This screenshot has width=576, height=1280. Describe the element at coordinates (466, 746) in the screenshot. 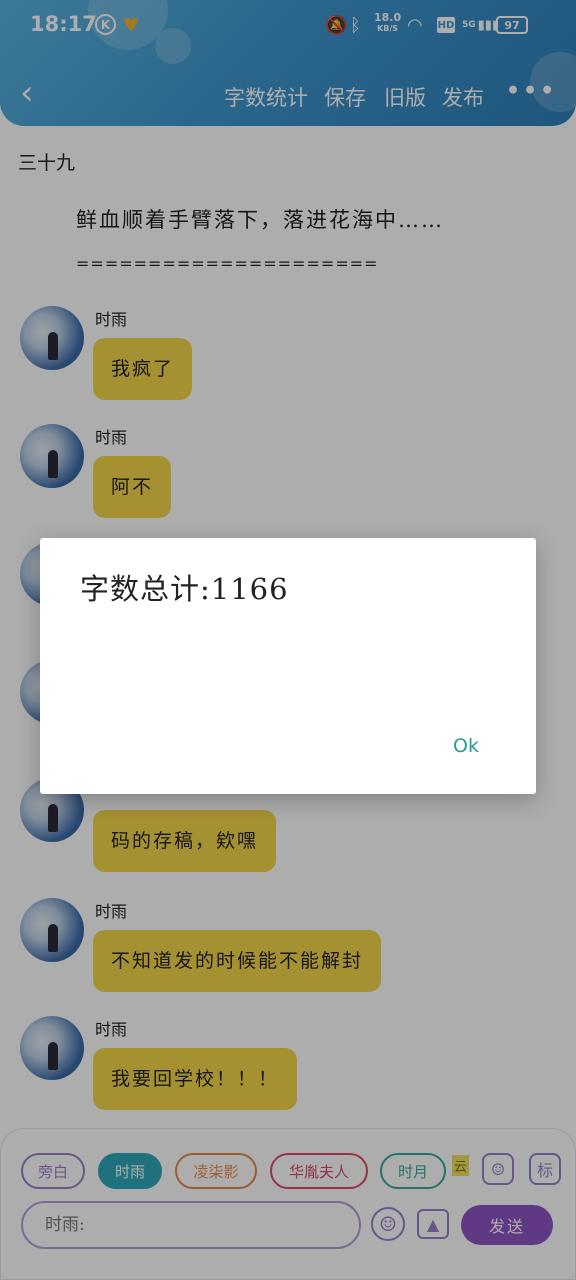

I see `ok-button: Ok` at that location.